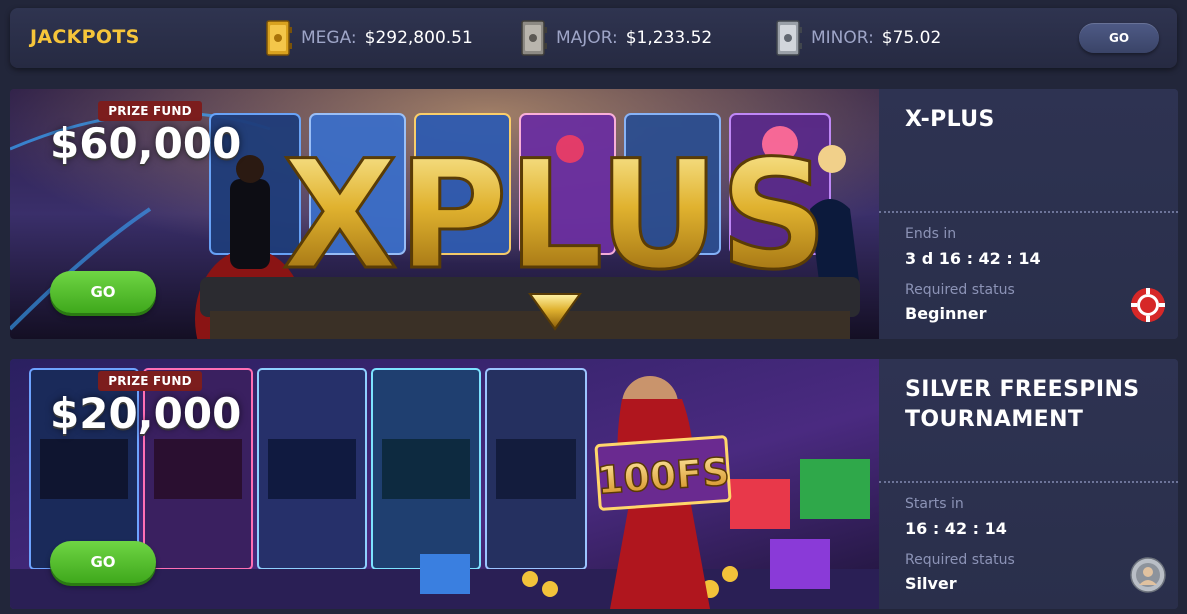 The width and height of the screenshot is (1187, 614). I want to click on gold-safe-icon, so click(279, 38).